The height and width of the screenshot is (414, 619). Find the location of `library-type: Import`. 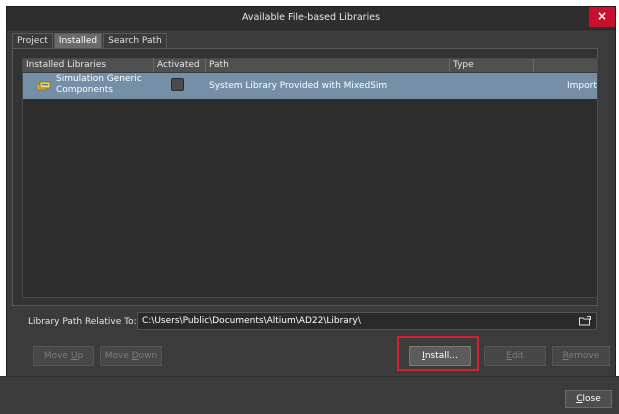

library-type: Import is located at coordinates (582, 86).